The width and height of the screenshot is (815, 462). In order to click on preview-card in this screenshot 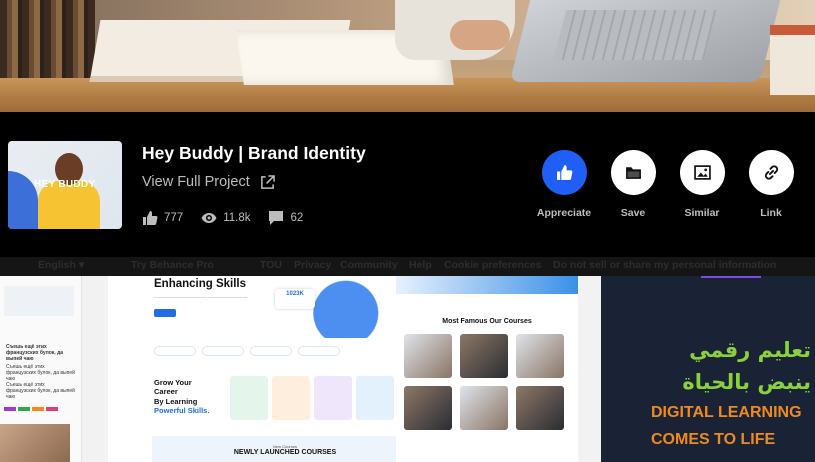, I will do `click(39, 301)`.